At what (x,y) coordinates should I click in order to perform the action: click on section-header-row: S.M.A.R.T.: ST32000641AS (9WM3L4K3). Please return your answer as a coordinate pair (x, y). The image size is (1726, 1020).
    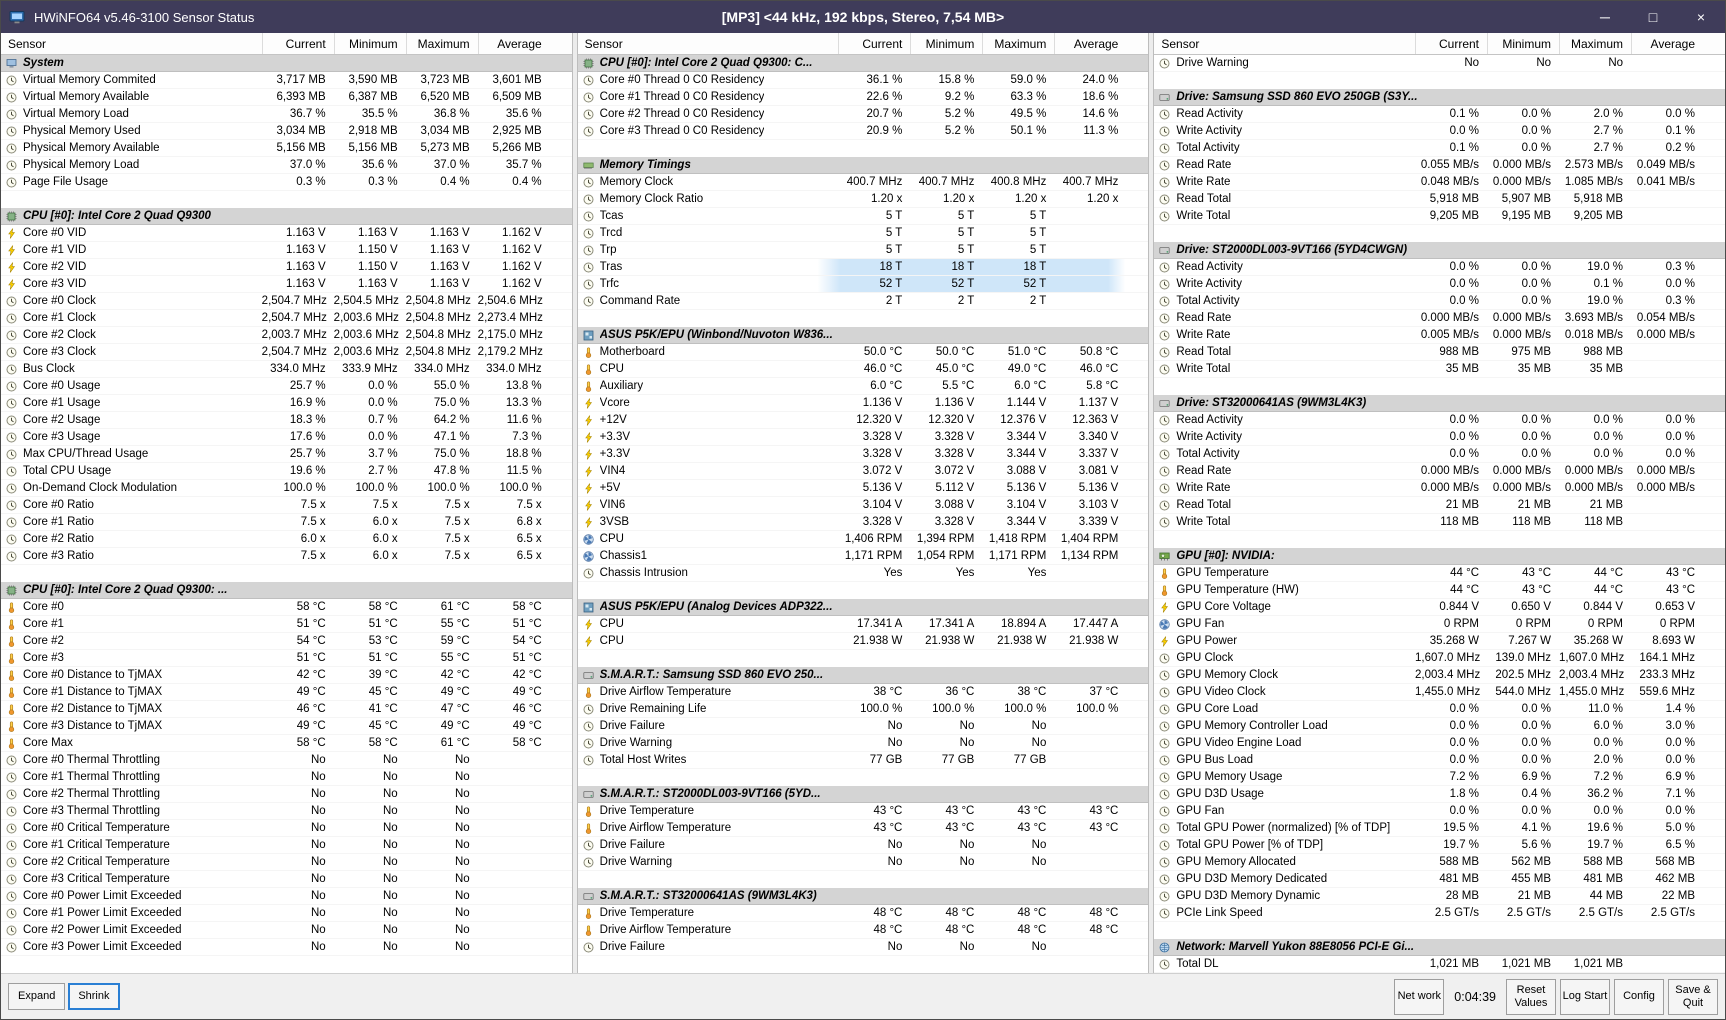
    Looking at the image, I should click on (863, 896).